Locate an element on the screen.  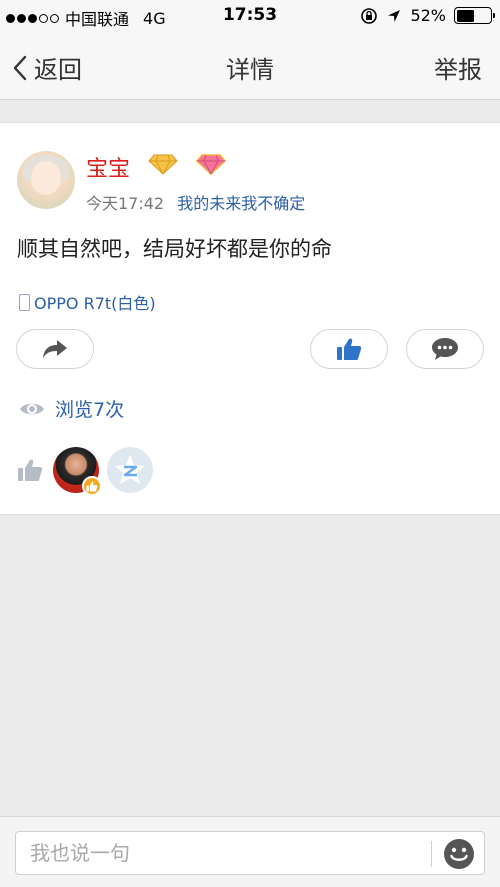
liked-by-list is located at coordinates (85, 471).